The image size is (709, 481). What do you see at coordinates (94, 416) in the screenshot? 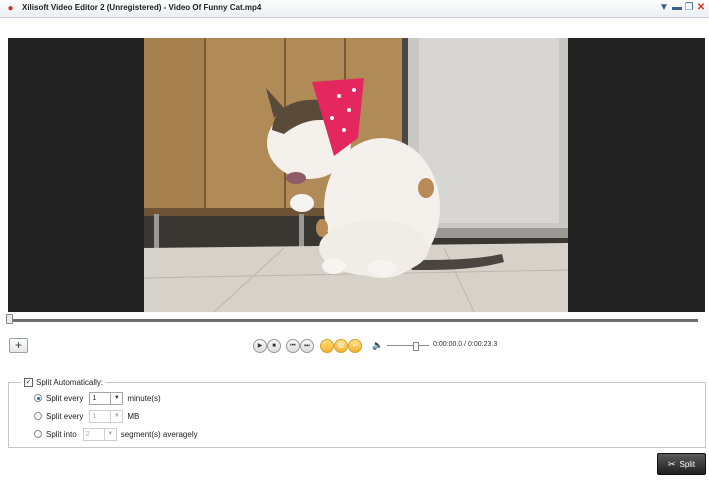
I see `split-size-value: 1` at bounding box center [94, 416].